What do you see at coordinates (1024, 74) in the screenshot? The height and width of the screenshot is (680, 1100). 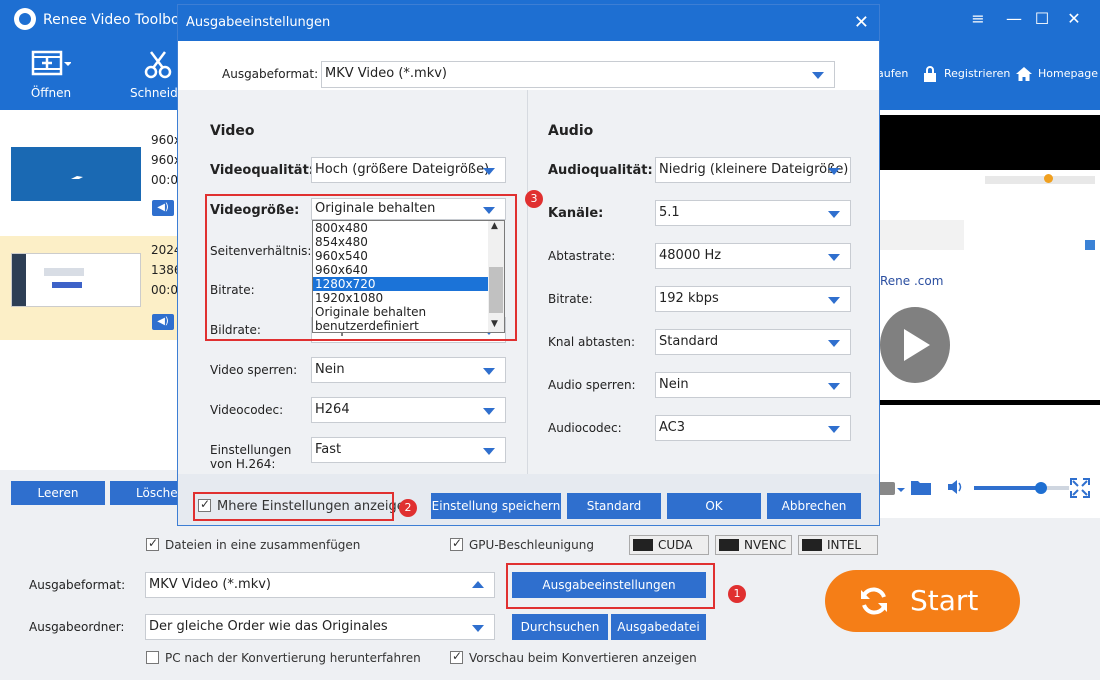 I see `home-icon` at bounding box center [1024, 74].